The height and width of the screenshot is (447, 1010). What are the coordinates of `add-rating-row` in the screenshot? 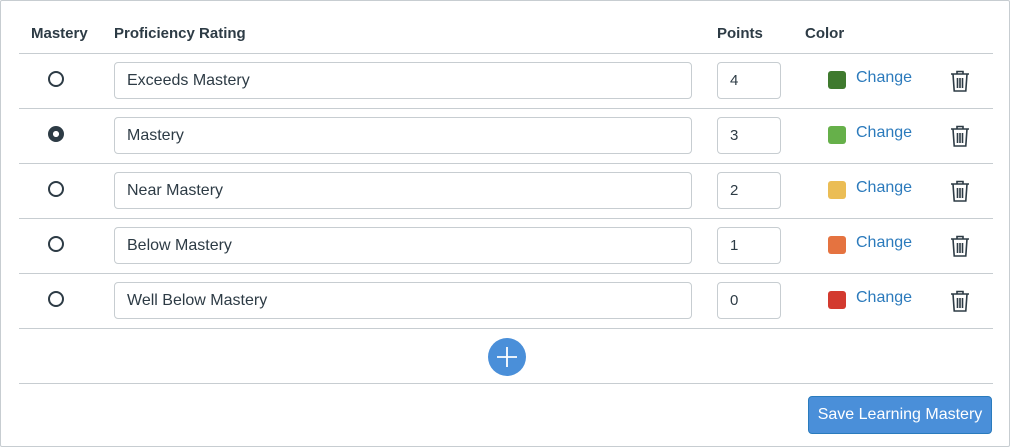 It's located at (506, 356).